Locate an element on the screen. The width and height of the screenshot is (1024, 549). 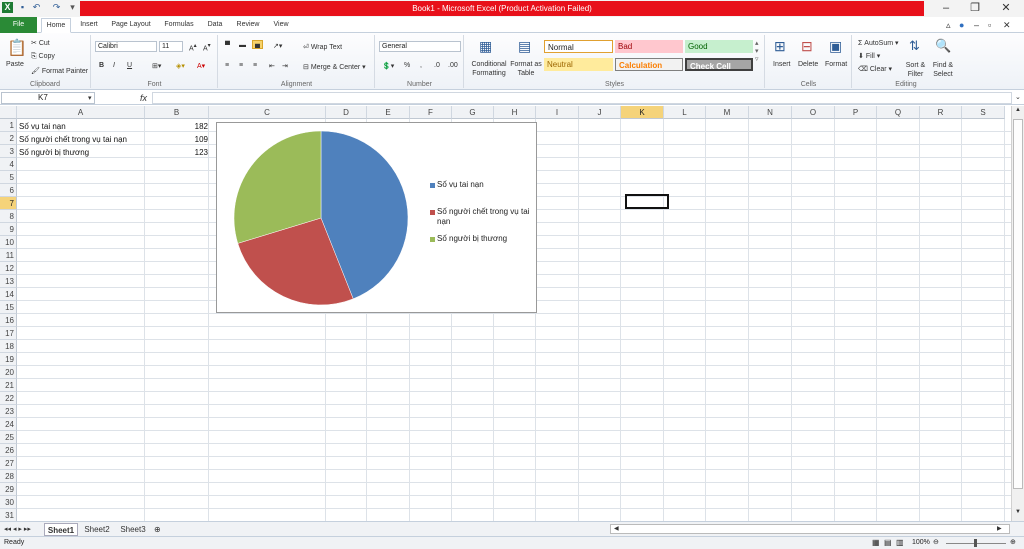
style-check-cell: Check Cell is located at coordinates (719, 64).